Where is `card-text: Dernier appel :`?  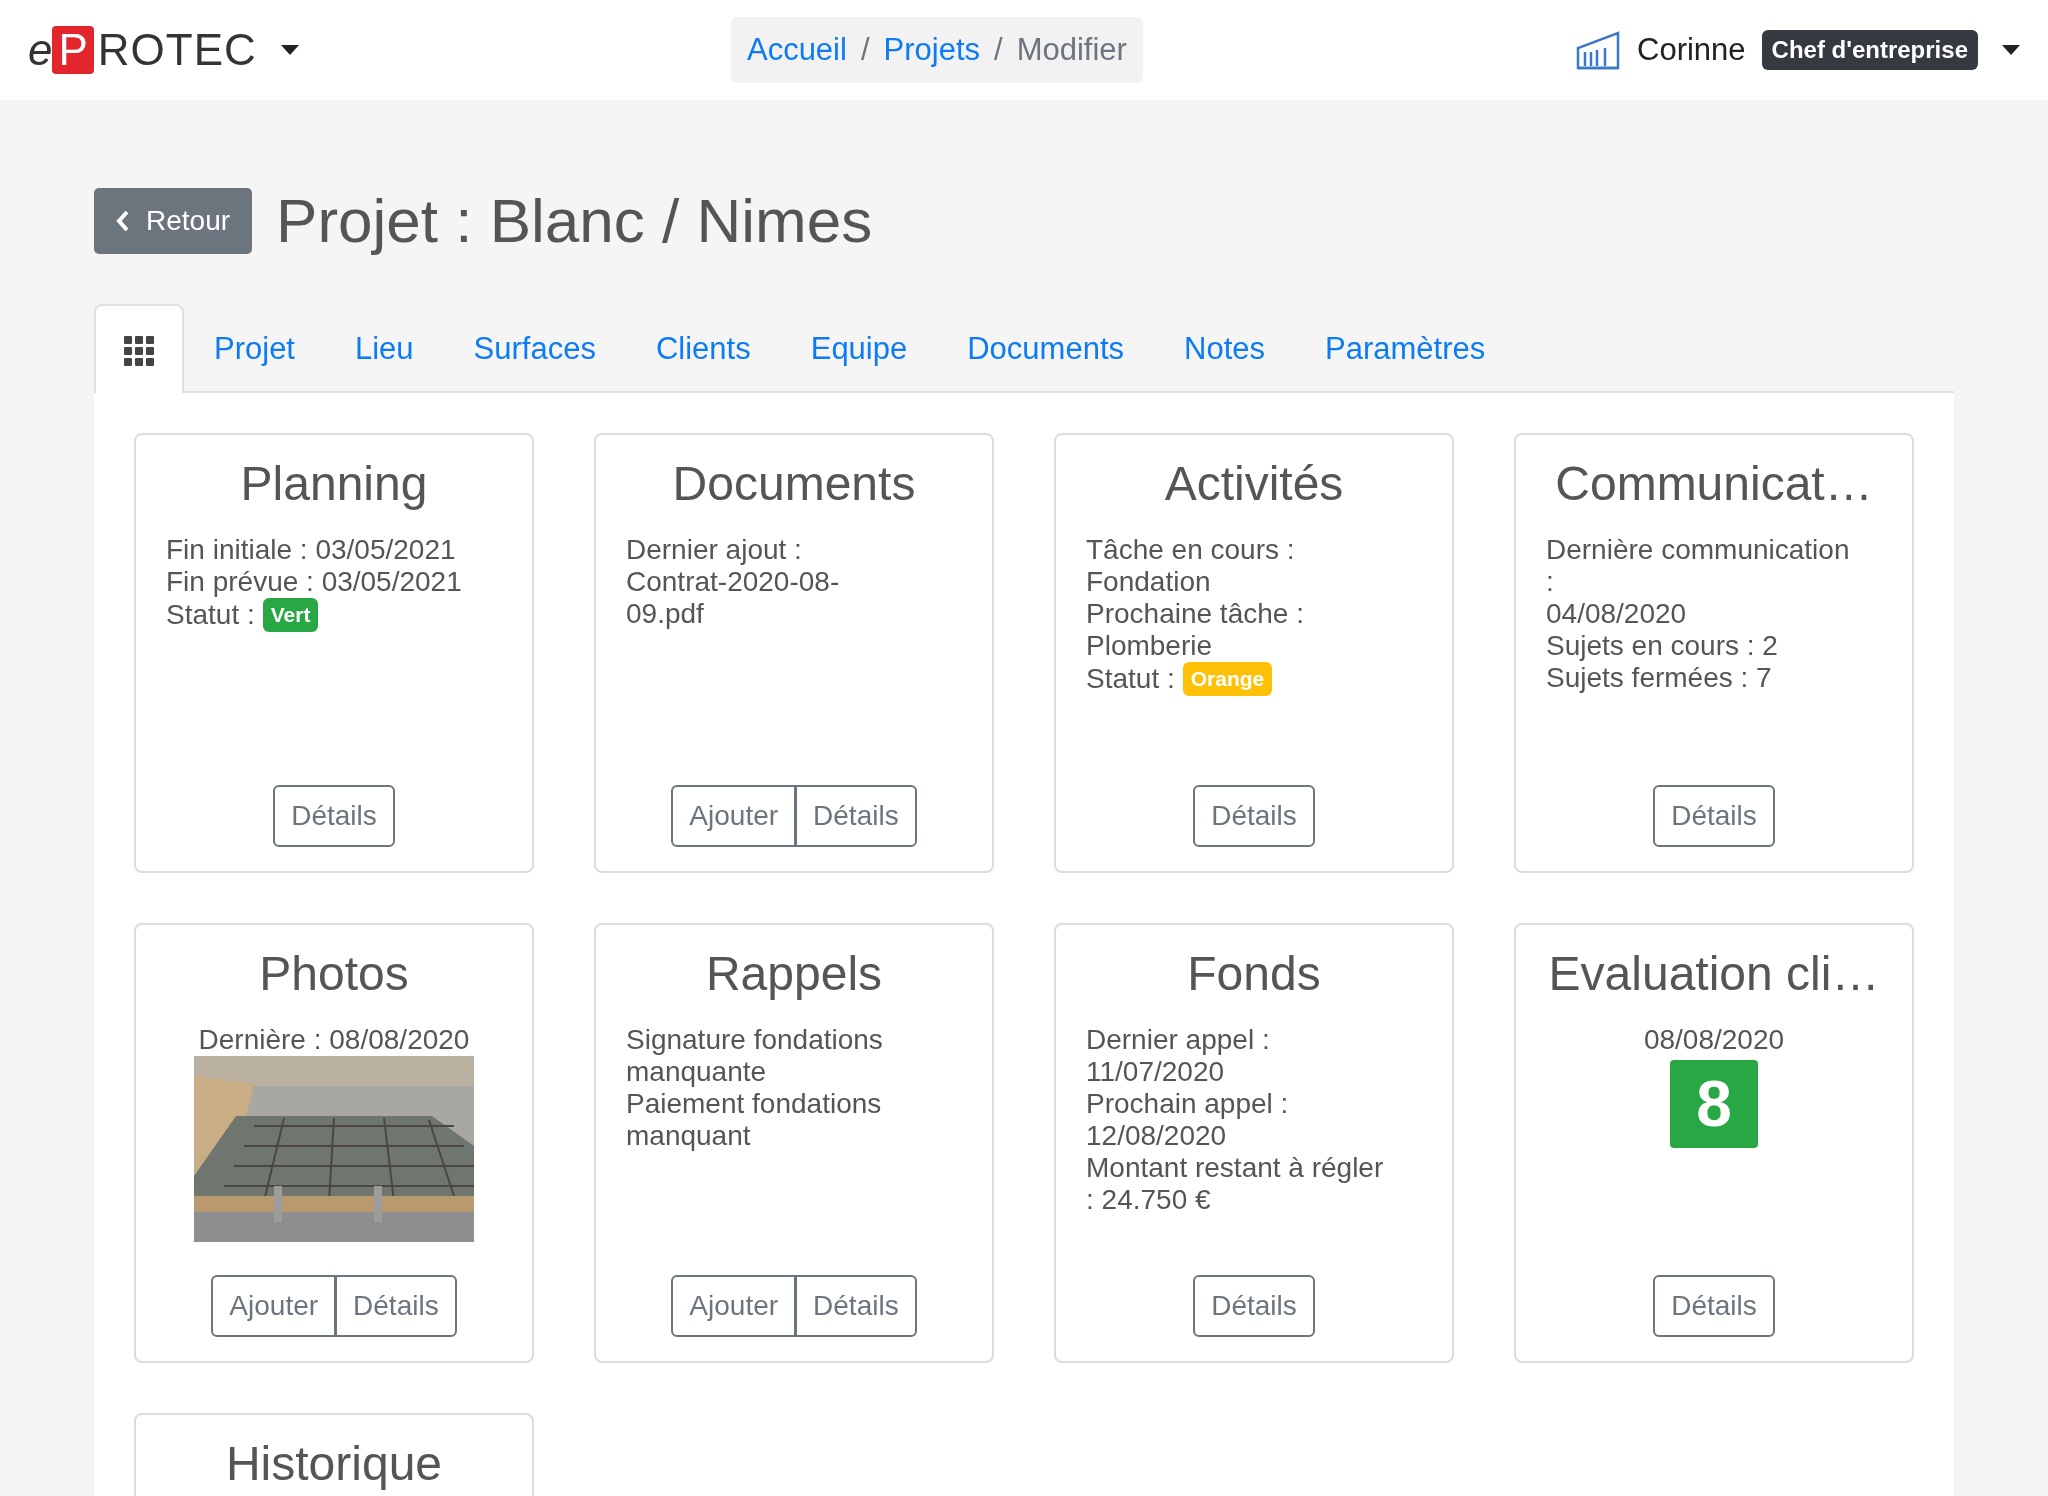 card-text: Dernier appel : is located at coordinates (1178, 1040).